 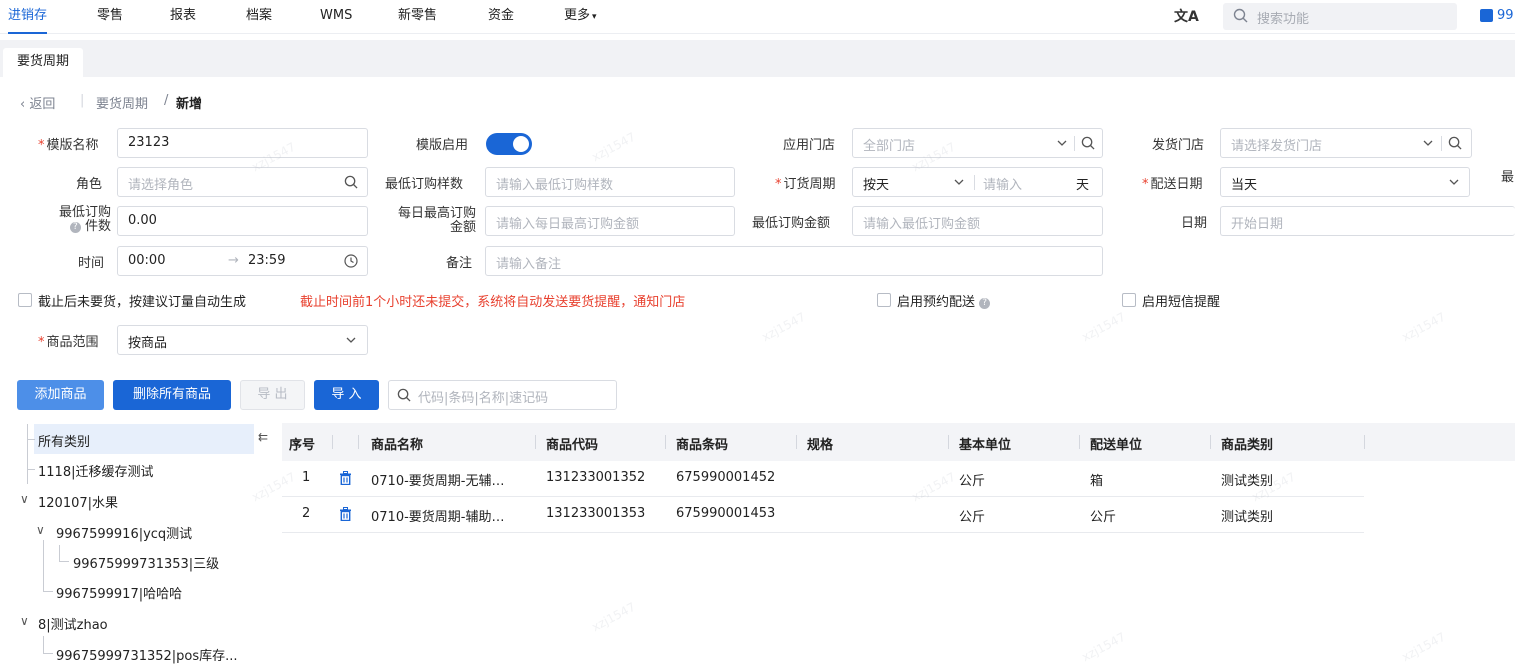 What do you see at coordinates (242, 143) in the screenshot?
I see `template-name-input: 23123` at bounding box center [242, 143].